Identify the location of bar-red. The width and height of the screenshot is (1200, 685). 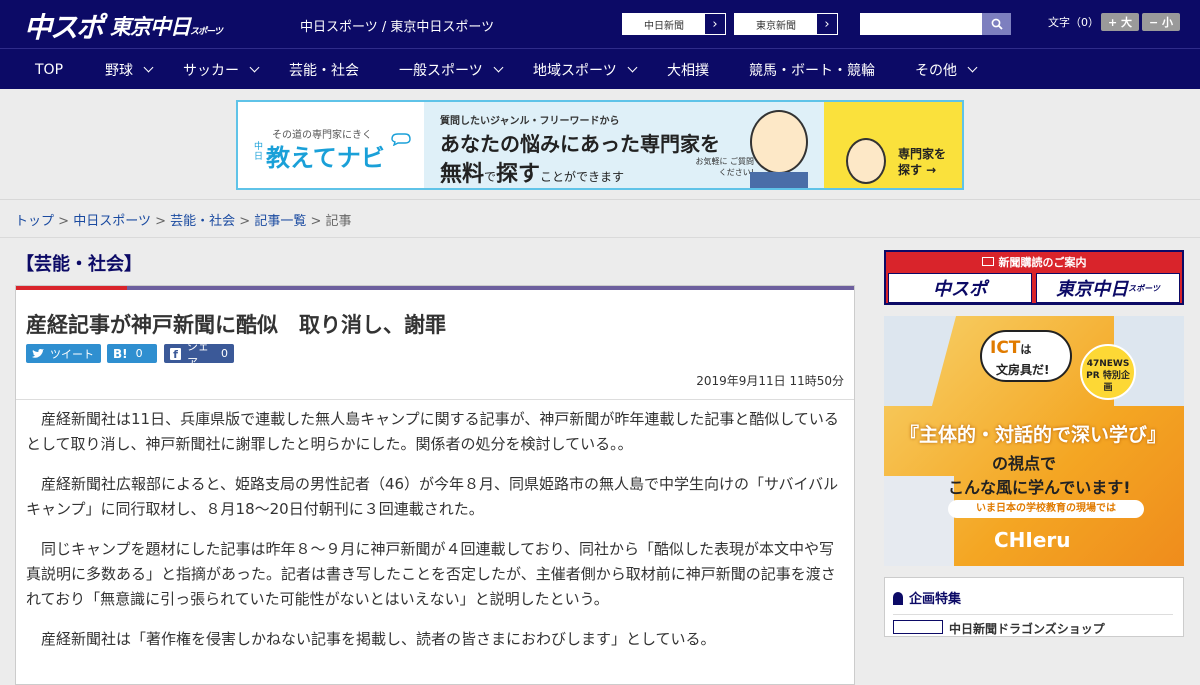
(71, 288).